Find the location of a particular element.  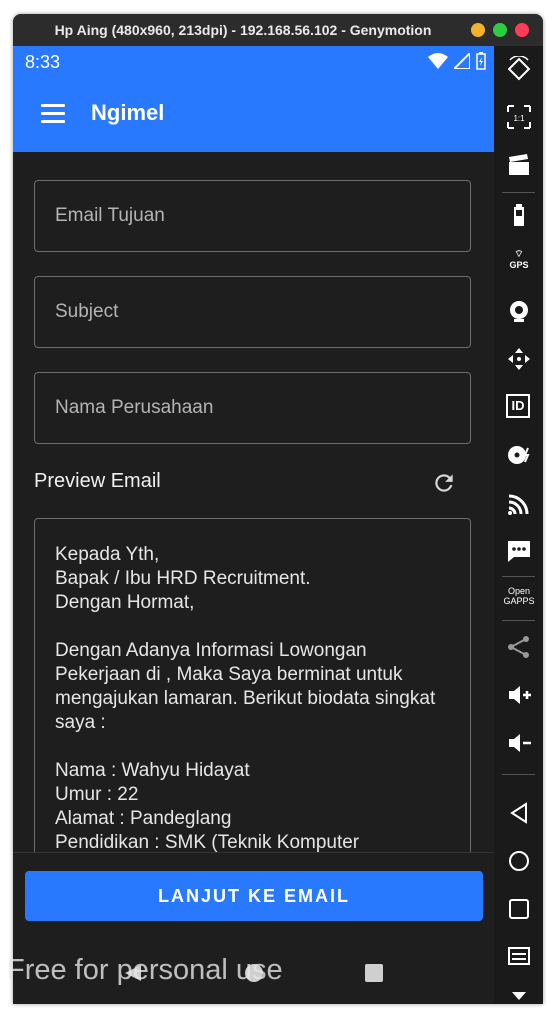

recents-icon is located at coordinates (374, 973).